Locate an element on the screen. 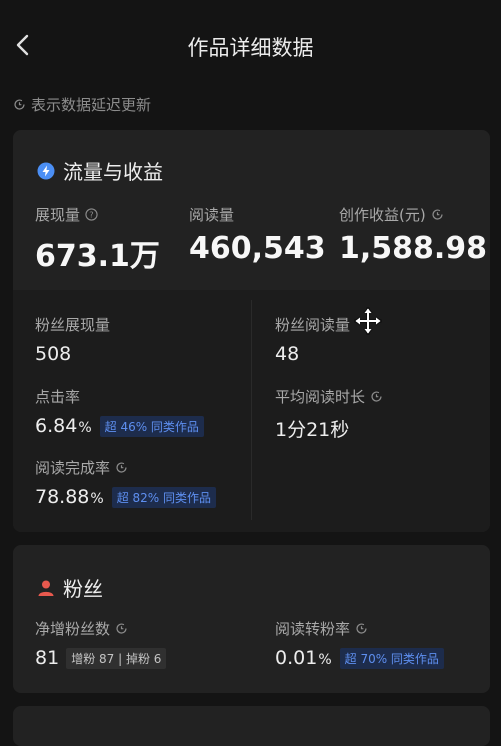 This screenshot has width=501, height=746. fan-gain-text: 增粉 87 is located at coordinates (93, 658).